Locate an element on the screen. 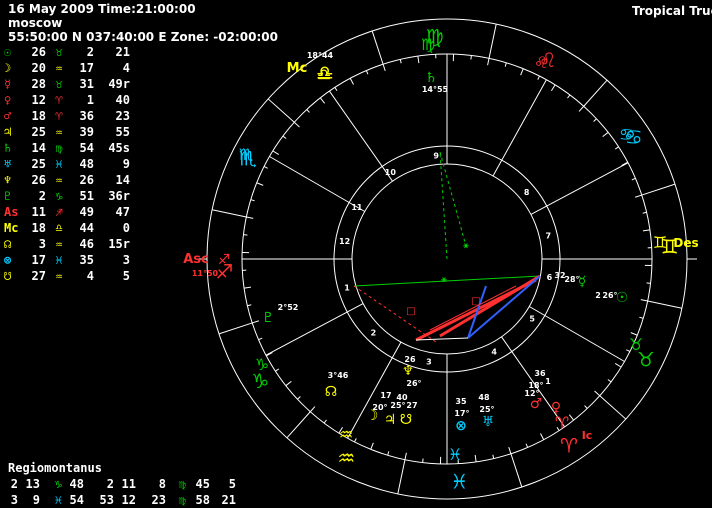 The width and height of the screenshot is (712, 508). aspect-line-white is located at coordinates (442, 339).